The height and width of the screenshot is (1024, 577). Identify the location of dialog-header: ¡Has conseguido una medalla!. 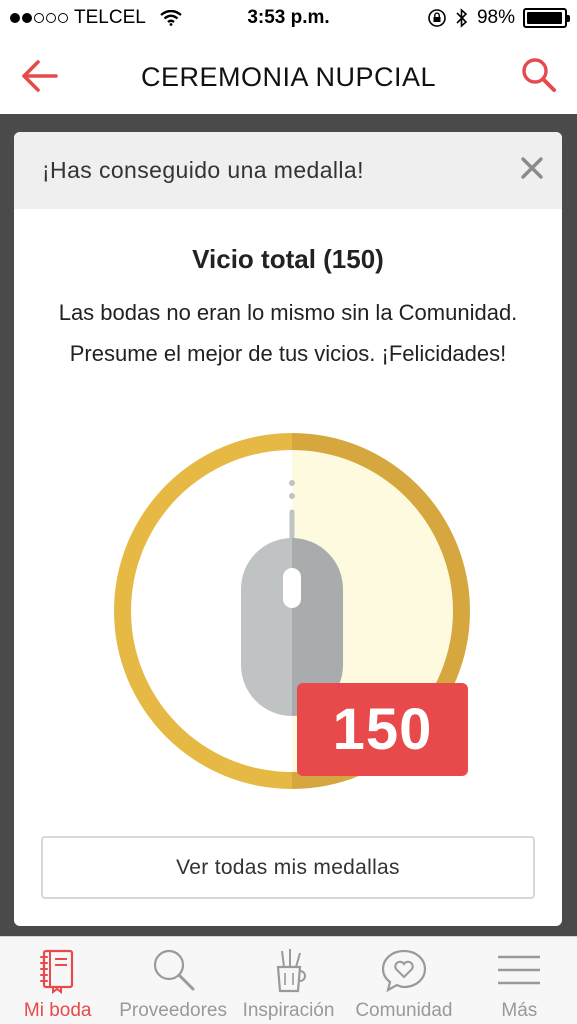
(288, 170).